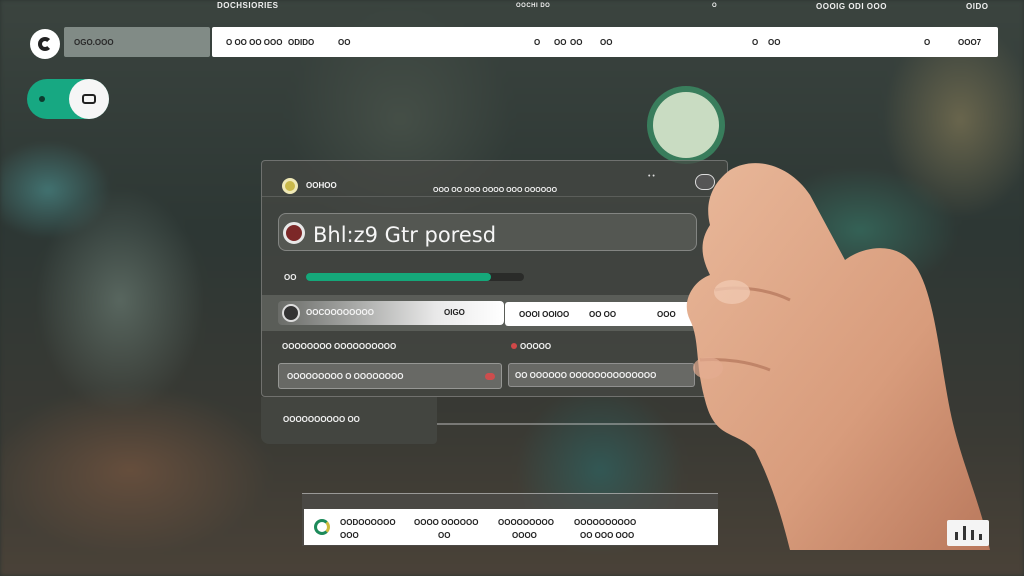 The width and height of the screenshot is (1024, 576). What do you see at coordinates (254, 42) in the screenshot?
I see `search-segment: O OO OO OOO` at bounding box center [254, 42].